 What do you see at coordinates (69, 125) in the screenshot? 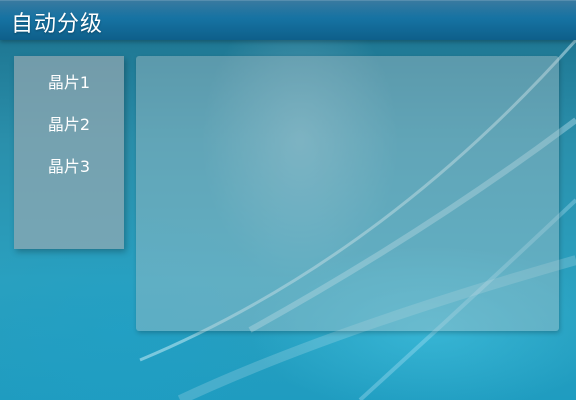
I see `sidebar-item-wafer-2: 晶片2` at bounding box center [69, 125].